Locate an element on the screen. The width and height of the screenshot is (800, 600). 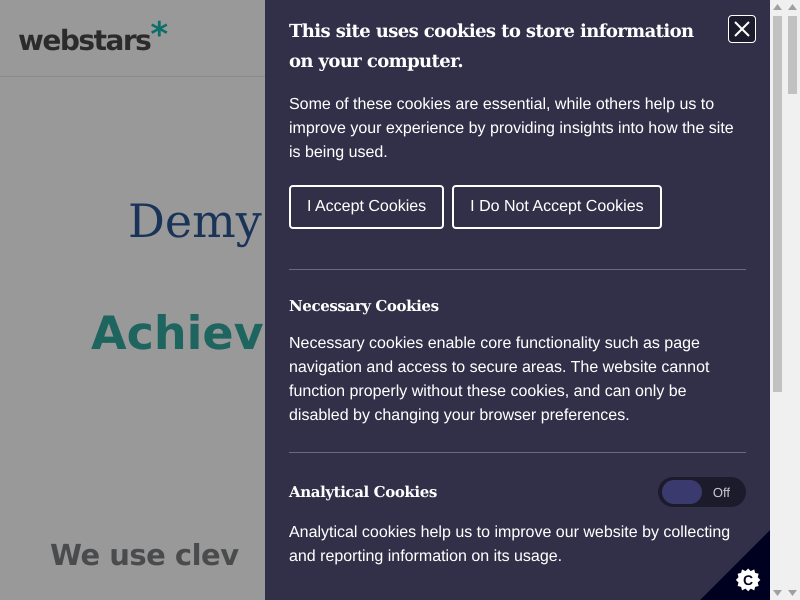
accept-button: I Accept Cookies is located at coordinates (366, 207).